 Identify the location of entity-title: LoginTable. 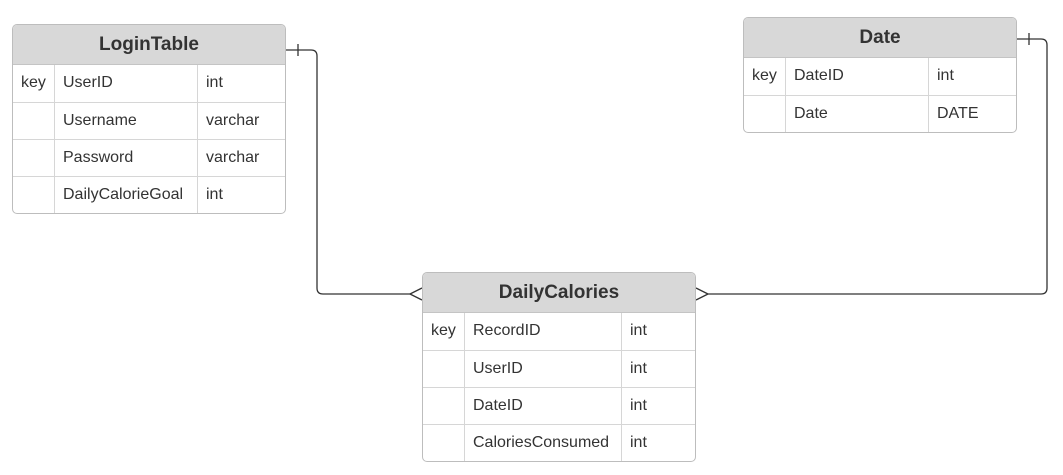
(149, 45).